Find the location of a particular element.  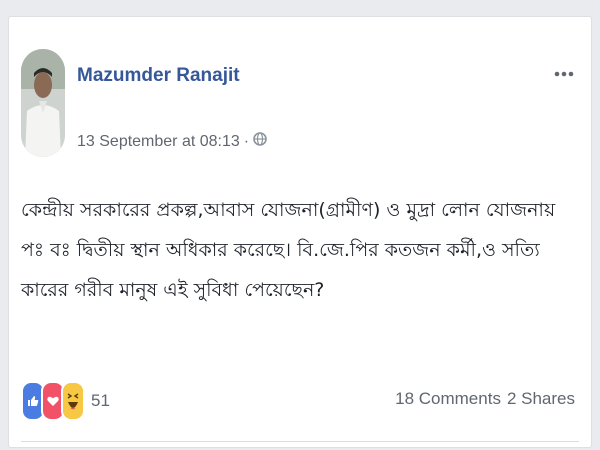

author-name: Mazumder Ranajit is located at coordinates (158, 76).